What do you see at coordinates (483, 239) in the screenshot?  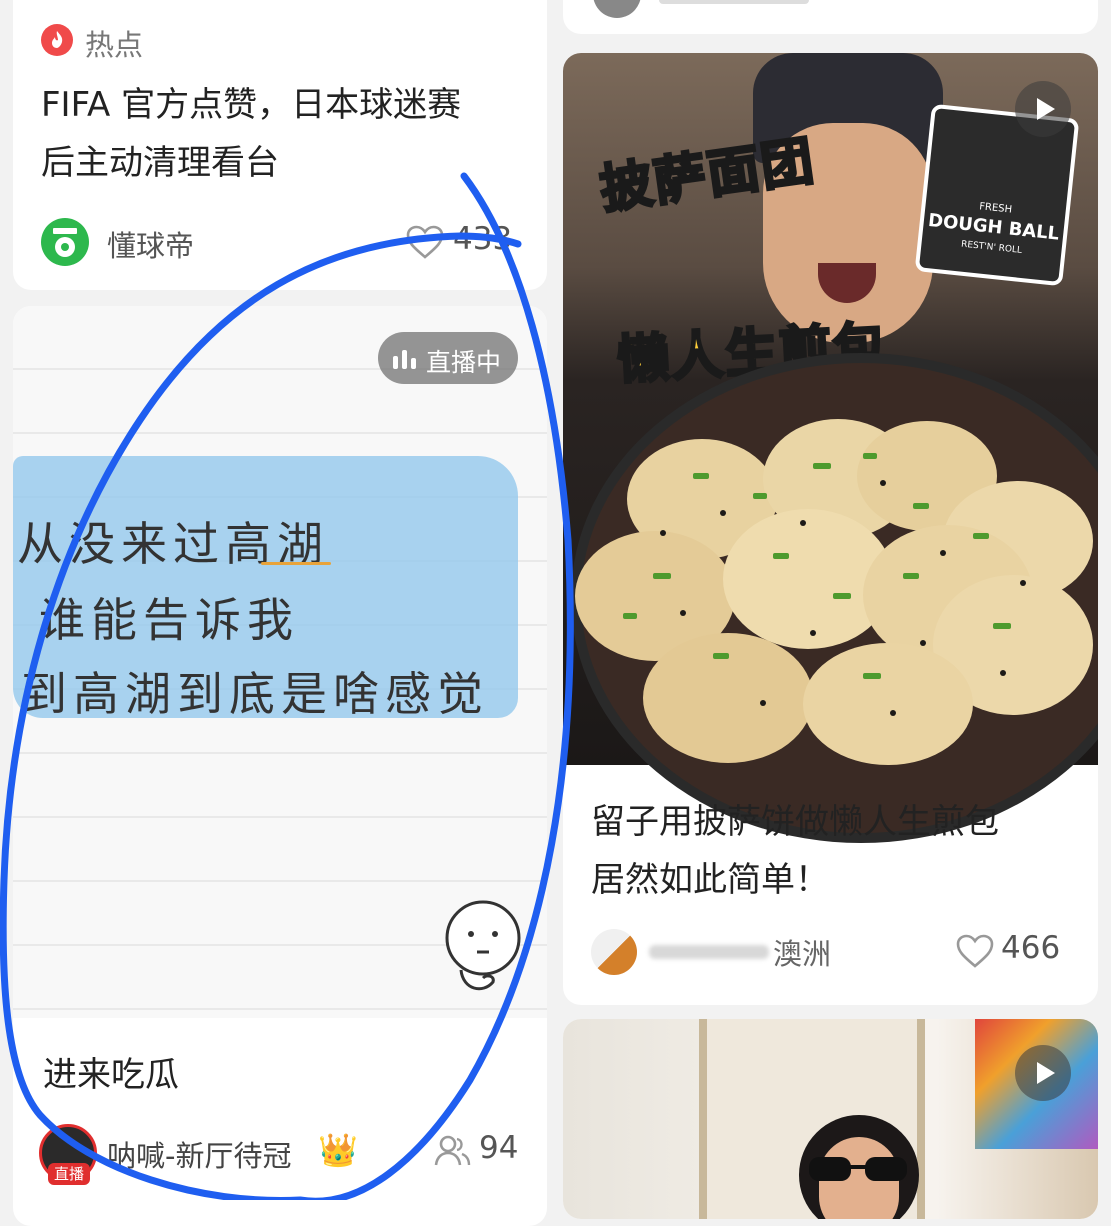 I see `like-count: 433` at bounding box center [483, 239].